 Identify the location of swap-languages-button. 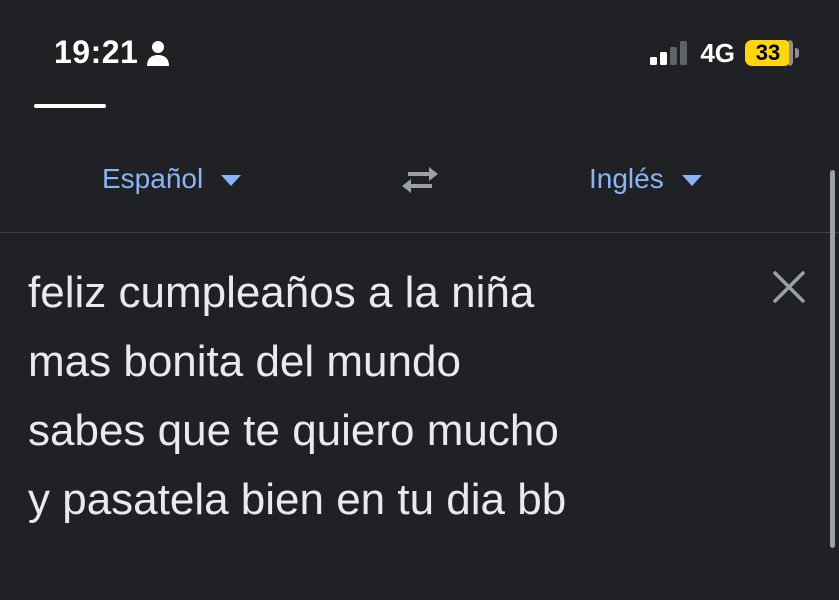
(420, 180).